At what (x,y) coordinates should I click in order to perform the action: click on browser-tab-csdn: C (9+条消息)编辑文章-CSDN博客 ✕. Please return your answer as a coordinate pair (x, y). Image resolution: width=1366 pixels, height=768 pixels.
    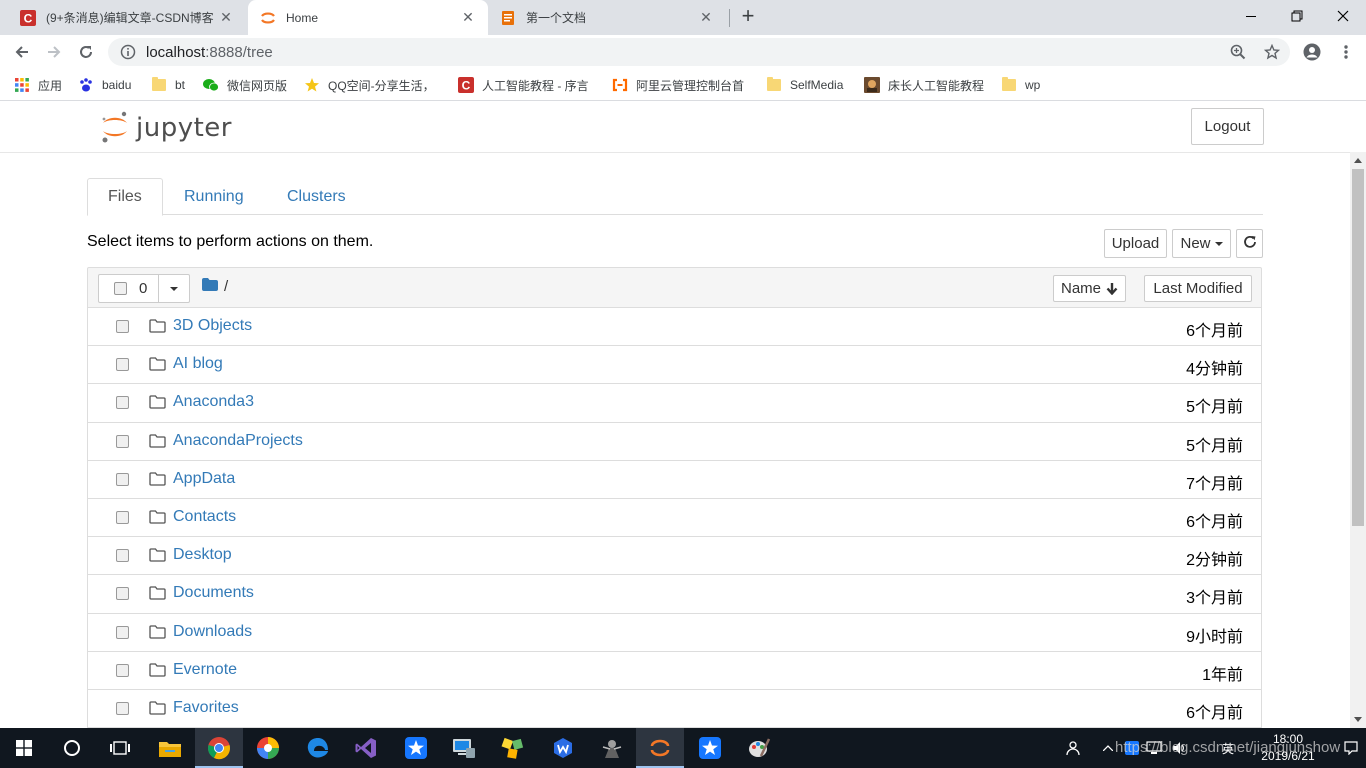
    Looking at the image, I should click on (127, 17).